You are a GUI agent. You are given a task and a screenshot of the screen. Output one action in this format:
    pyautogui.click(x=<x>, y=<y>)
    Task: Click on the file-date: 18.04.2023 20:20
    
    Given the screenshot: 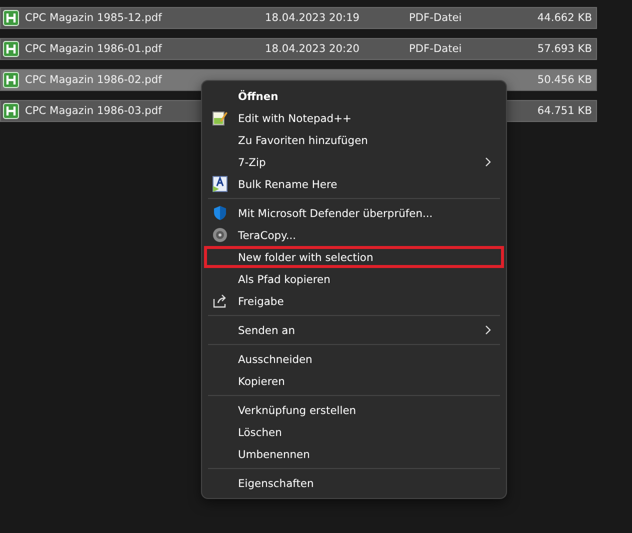 What is the action you would take?
    pyautogui.click(x=313, y=49)
    